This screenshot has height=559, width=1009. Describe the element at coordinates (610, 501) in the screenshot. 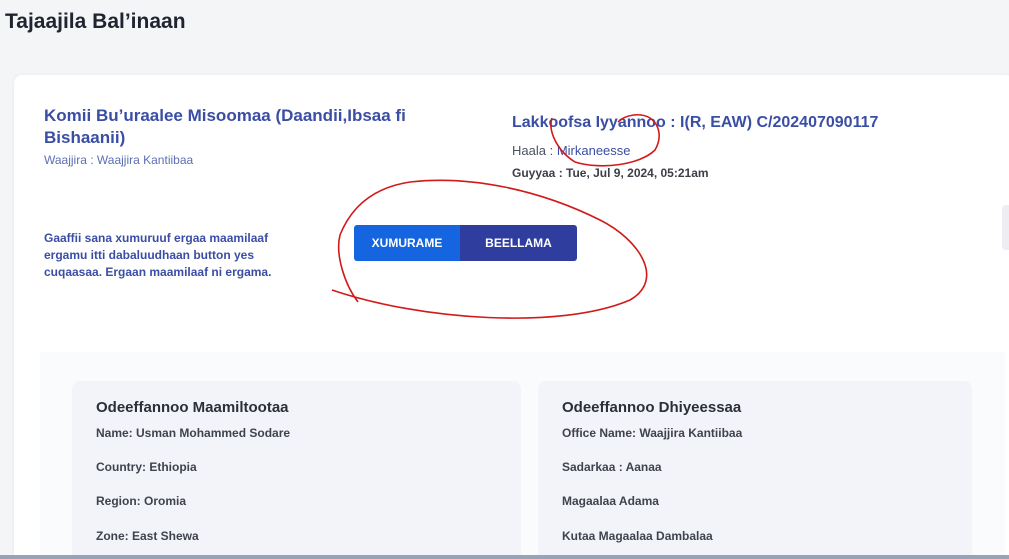

I see `provider-city: Magaalaa Adama` at that location.